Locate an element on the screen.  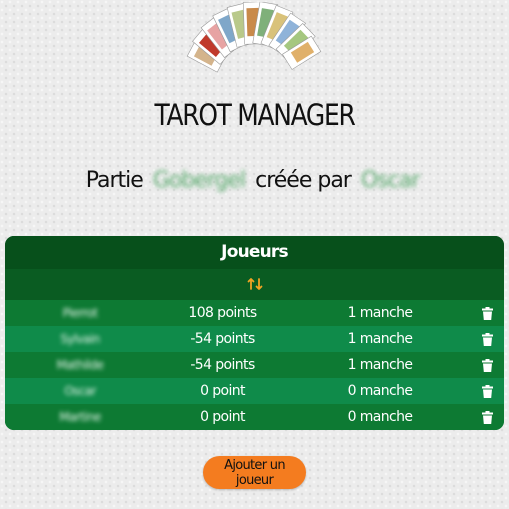
tarot-cards-logo is located at coordinates (255, 44).